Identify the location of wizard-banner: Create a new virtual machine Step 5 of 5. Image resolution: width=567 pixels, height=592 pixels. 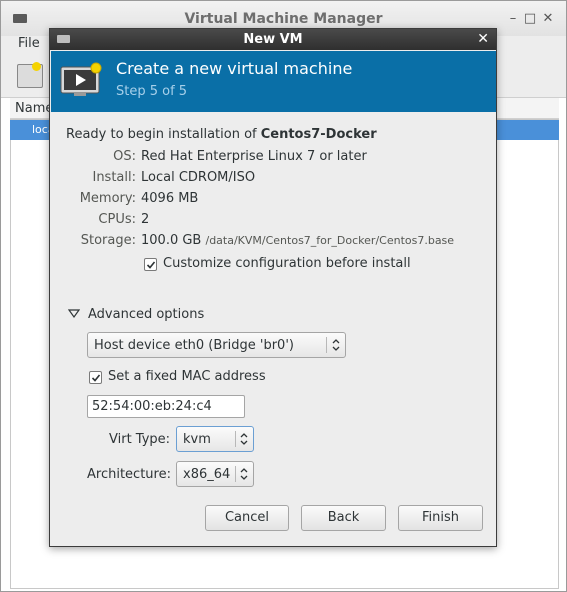
(273, 81).